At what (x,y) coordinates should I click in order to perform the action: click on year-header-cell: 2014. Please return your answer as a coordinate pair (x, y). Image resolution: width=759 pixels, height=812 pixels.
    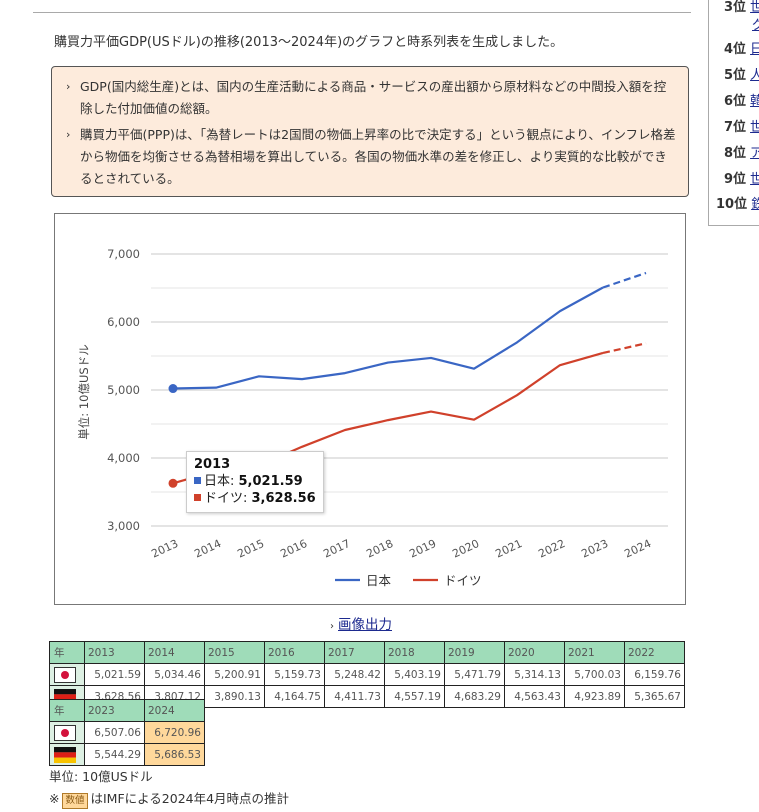
    Looking at the image, I should click on (174, 652).